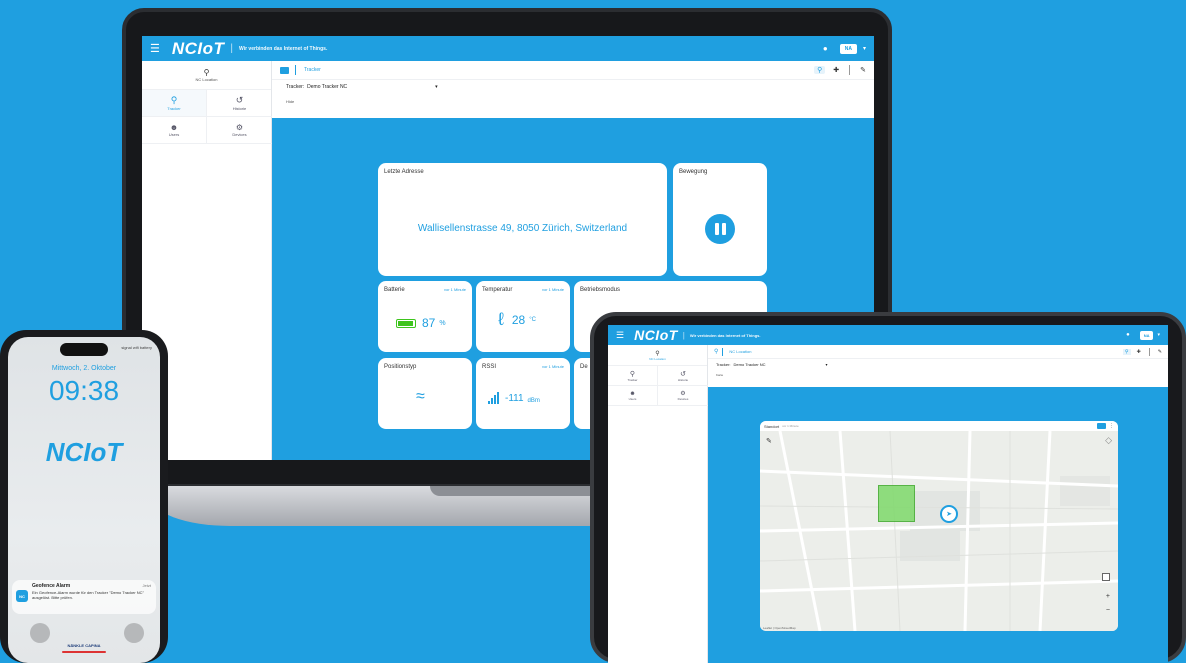 This screenshot has height=663, width=1186. Describe the element at coordinates (497, 290) in the screenshot. I see `card-title: Temperatur` at that location.